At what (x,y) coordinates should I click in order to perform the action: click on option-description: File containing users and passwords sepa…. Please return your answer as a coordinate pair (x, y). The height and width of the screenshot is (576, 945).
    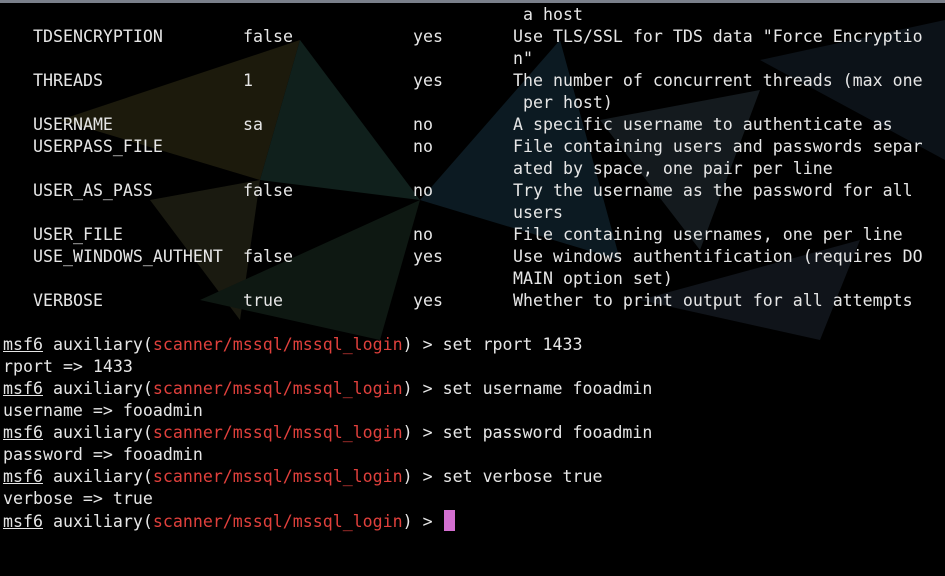
    Looking at the image, I should click on (718, 146).